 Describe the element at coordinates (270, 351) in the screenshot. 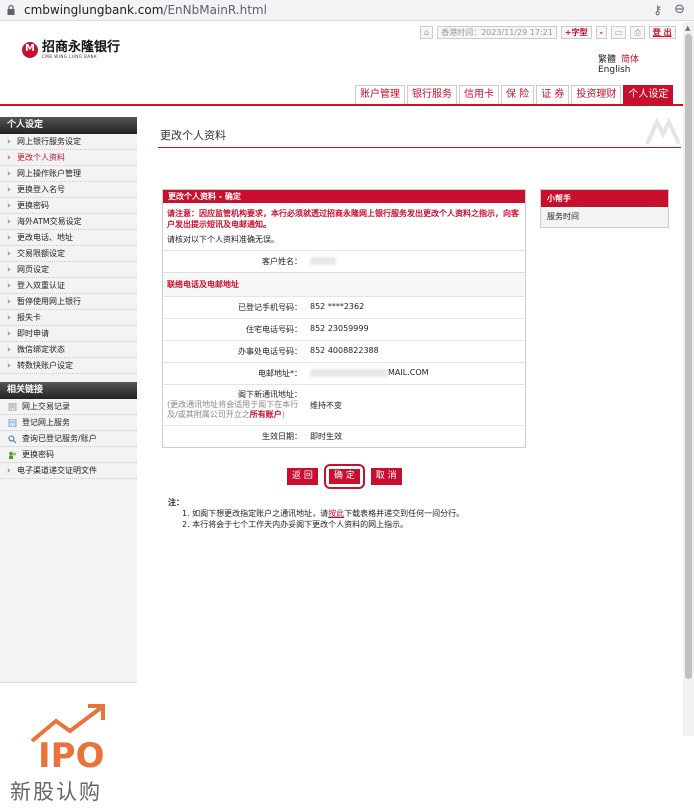

I see `office-phone-label: 办事处电话号码：` at that location.